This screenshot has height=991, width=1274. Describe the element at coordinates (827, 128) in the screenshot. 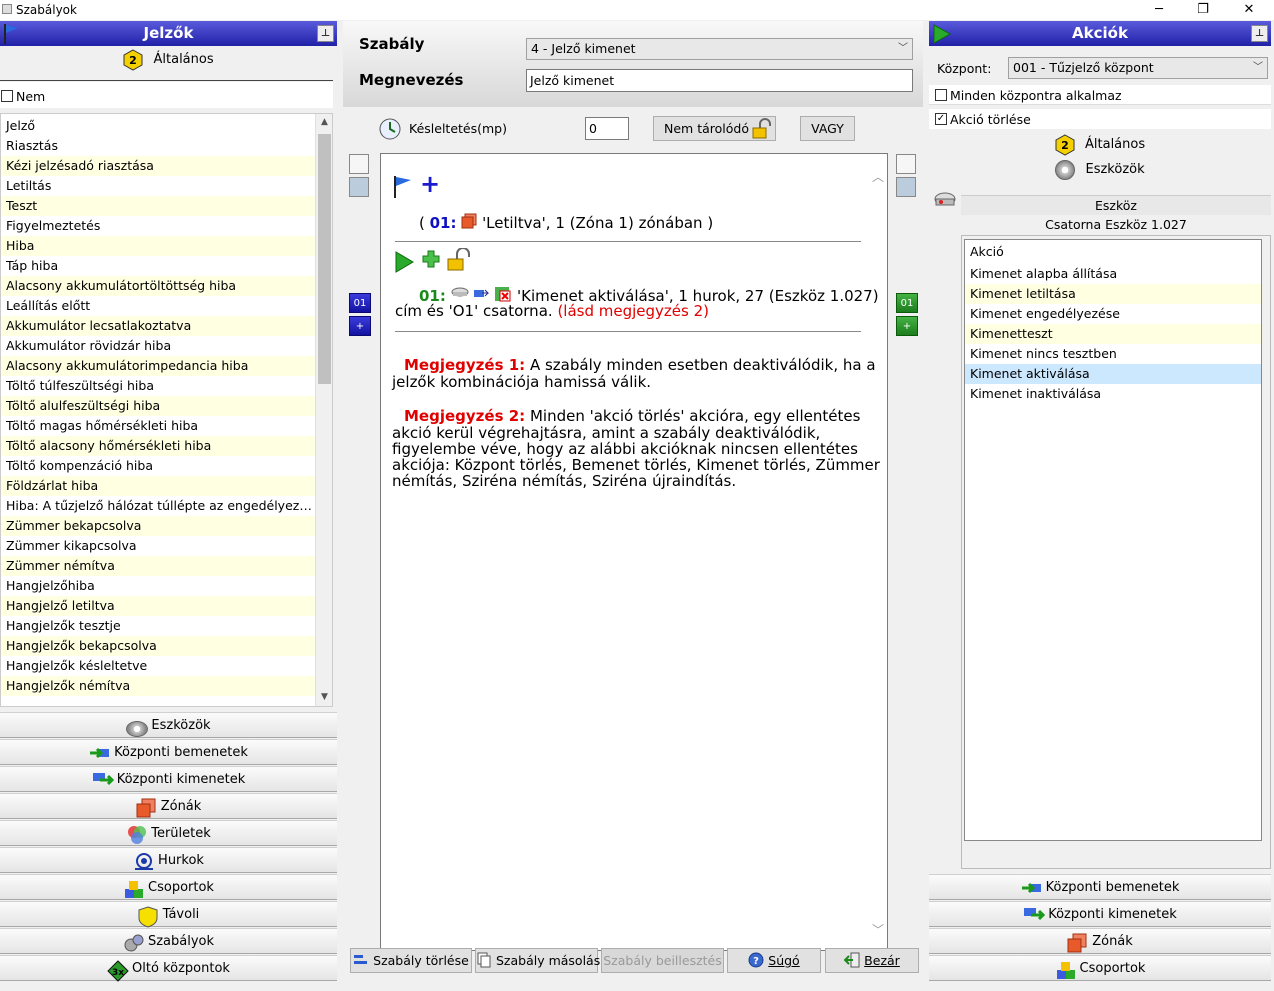

I see `or-button: VAGY` at that location.